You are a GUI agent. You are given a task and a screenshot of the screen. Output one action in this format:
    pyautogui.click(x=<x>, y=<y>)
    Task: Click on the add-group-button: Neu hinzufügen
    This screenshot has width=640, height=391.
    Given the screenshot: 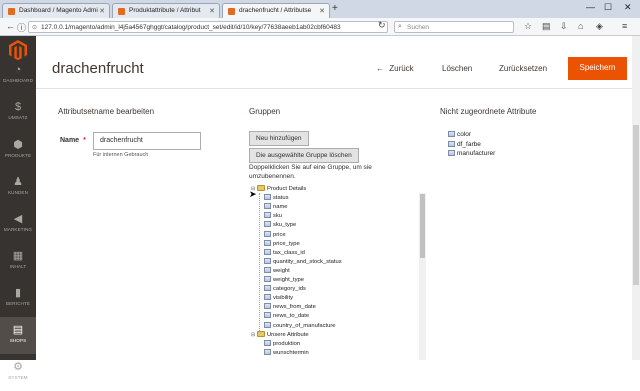 What is the action you would take?
    pyautogui.click(x=279, y=138)
    